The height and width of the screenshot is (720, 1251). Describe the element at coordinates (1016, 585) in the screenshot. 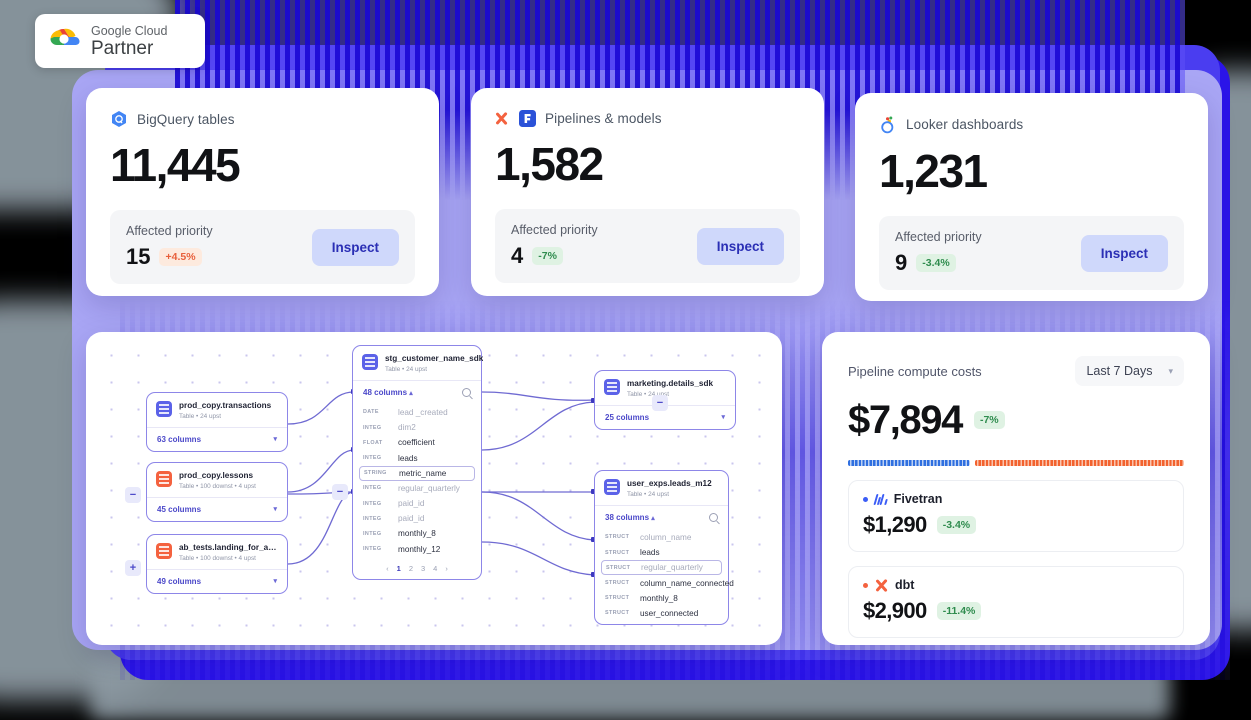

I see `vendor-header: dbt` at that location.